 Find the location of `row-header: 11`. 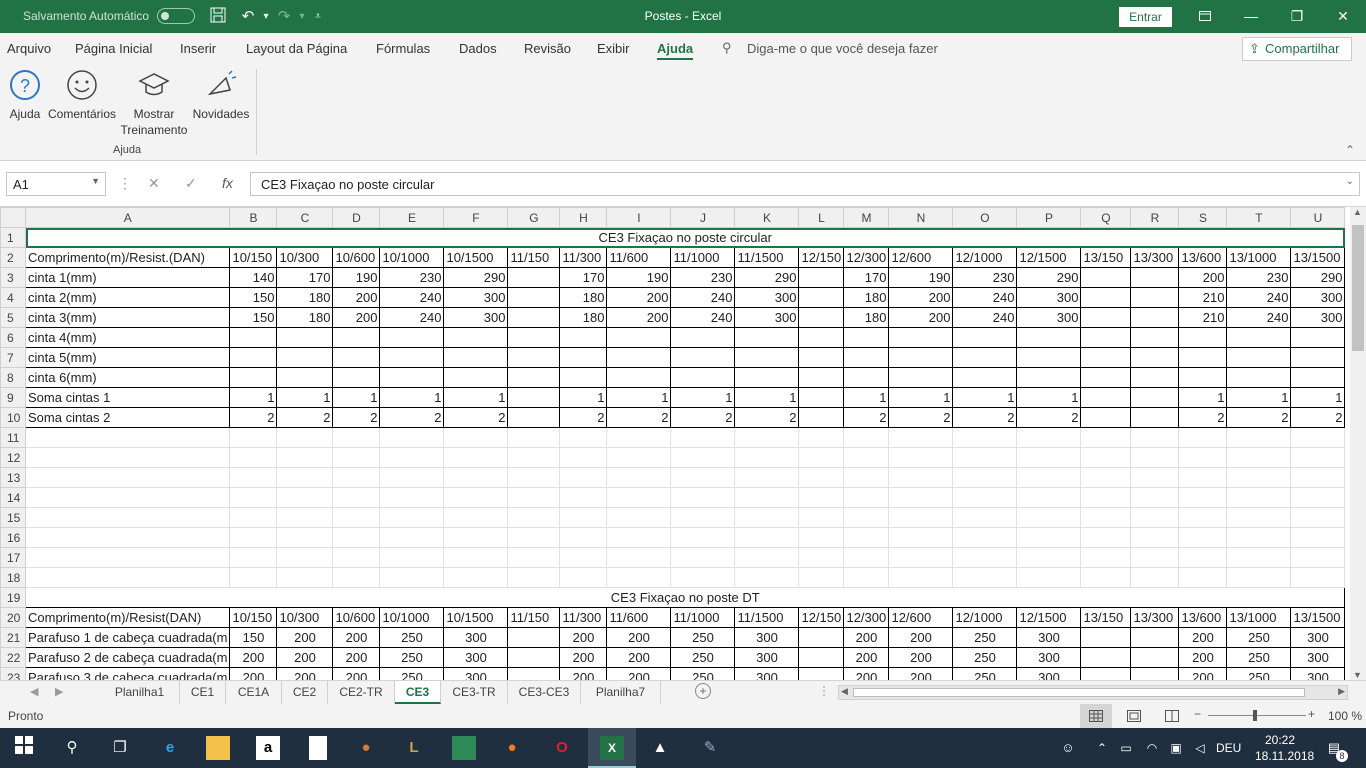

row-header: 11 is located at coordinates (13, 437).